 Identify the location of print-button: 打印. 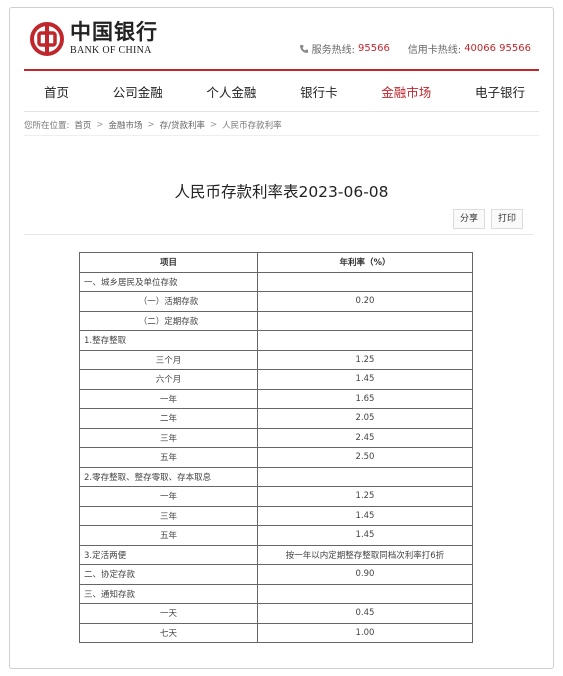
(506, 219).